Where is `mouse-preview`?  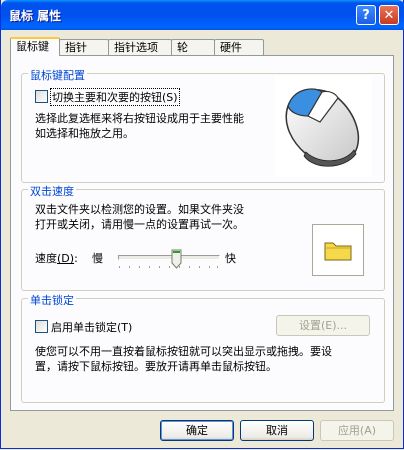
mouse-preview is located at coordinates (323, 126).